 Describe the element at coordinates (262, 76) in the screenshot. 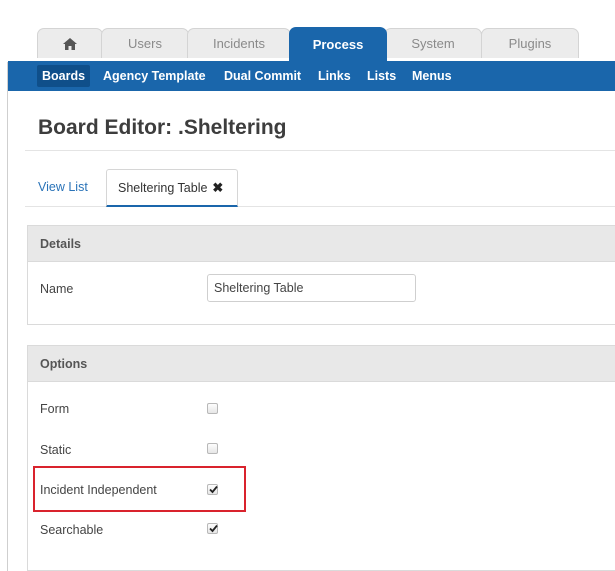

I see `nav-dual-commit: Dual Commit` at that location.